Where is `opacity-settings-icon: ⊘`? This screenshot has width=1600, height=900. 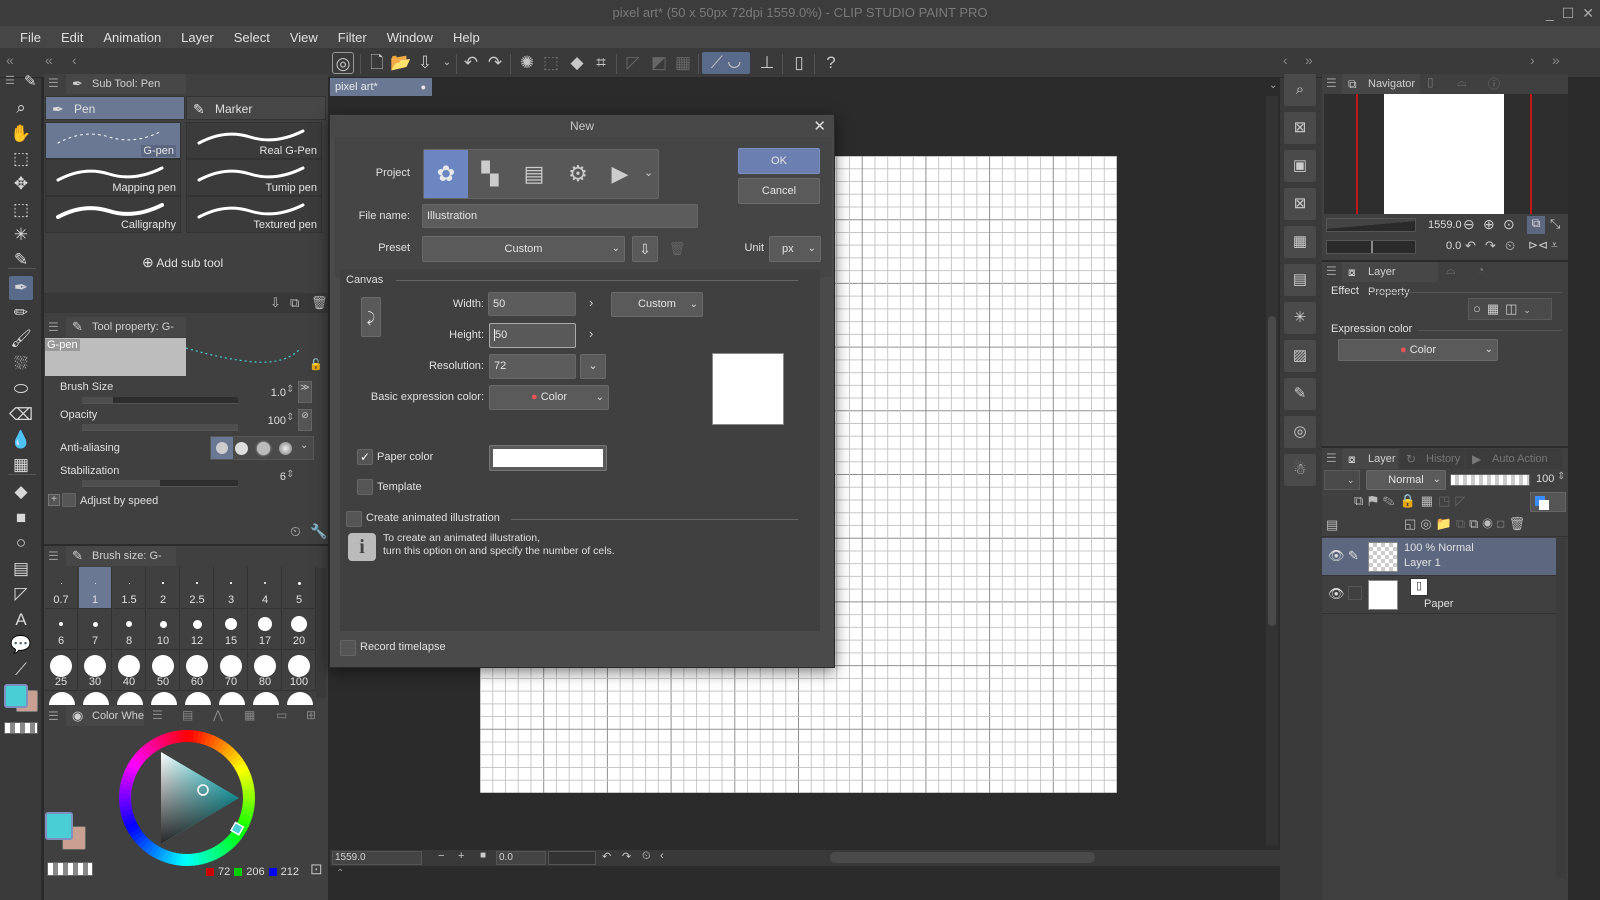
opacity-settings-icon: ⊘ is located at coordinates (305, 420).